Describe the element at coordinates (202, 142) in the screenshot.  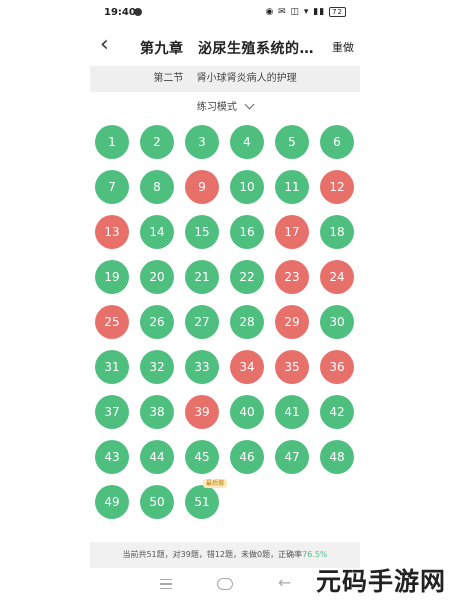
I see `question-3-button: 3` at that location.